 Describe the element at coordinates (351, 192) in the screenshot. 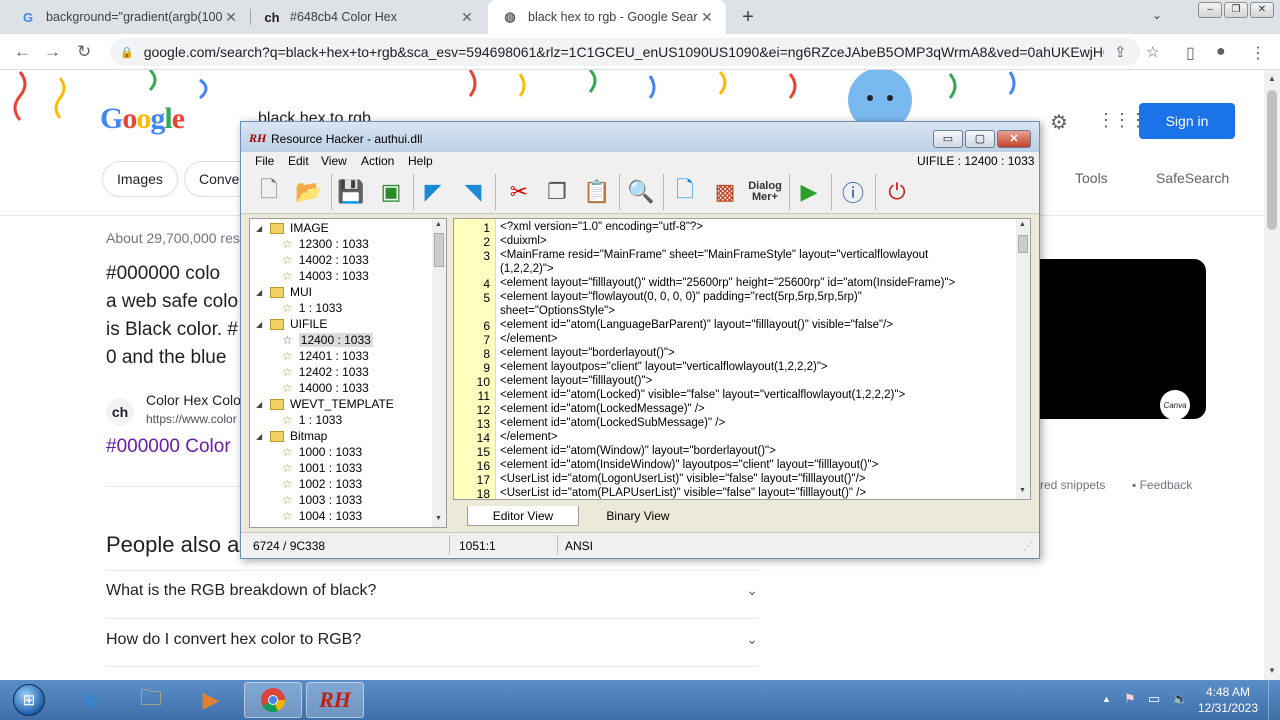

I see `save-icon: 💾` at that location.